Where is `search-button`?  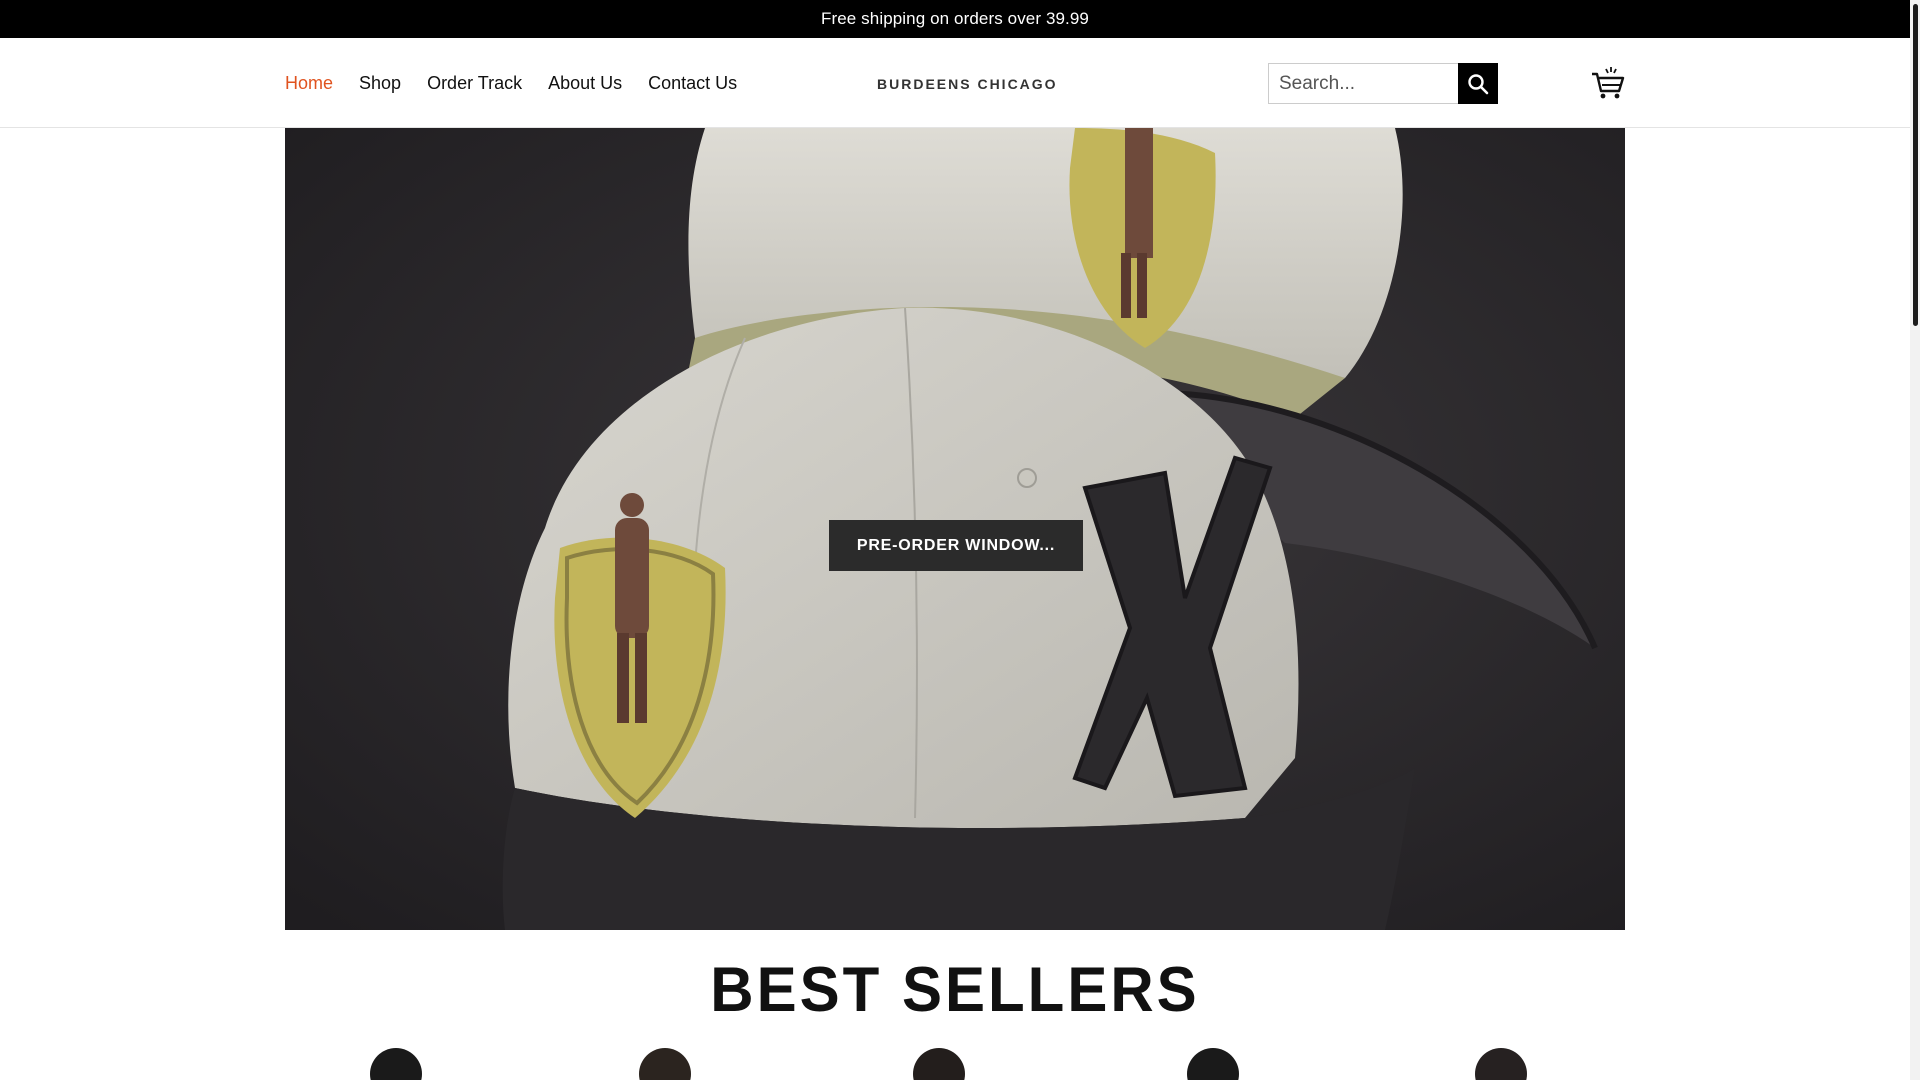
search-button is located at coordinates (1478, 83).